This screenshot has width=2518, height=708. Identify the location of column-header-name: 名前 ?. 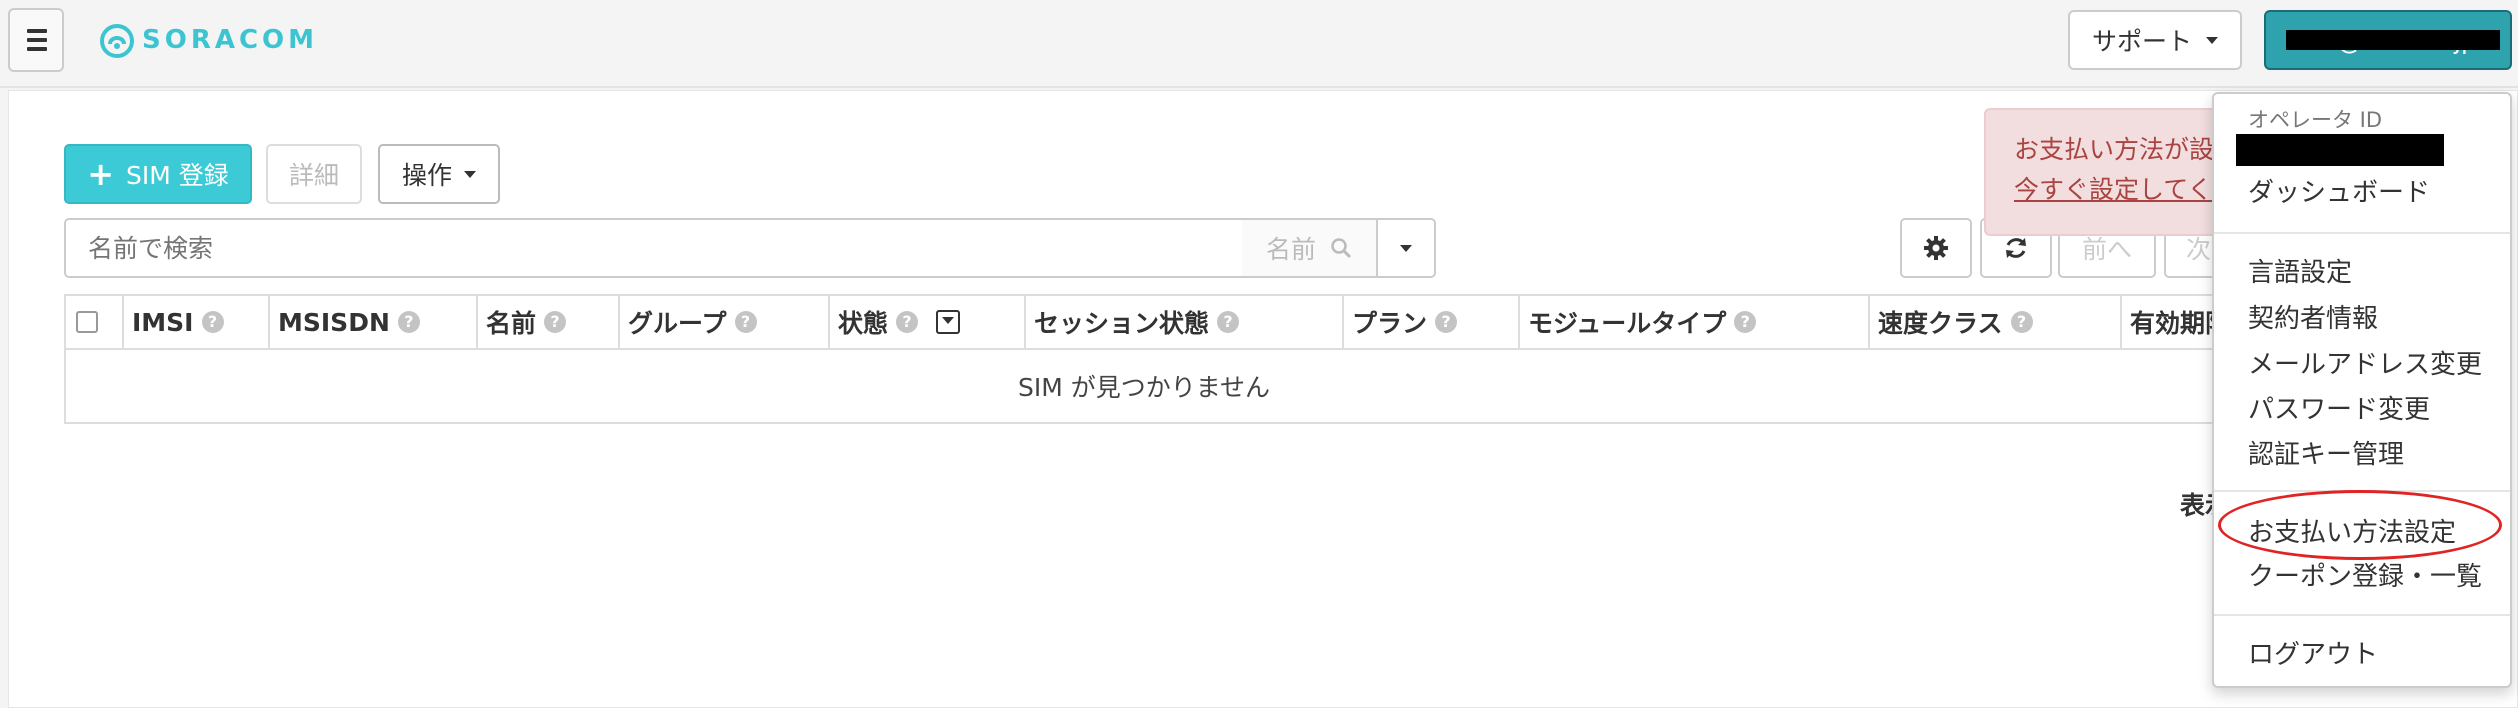
(549, 322).